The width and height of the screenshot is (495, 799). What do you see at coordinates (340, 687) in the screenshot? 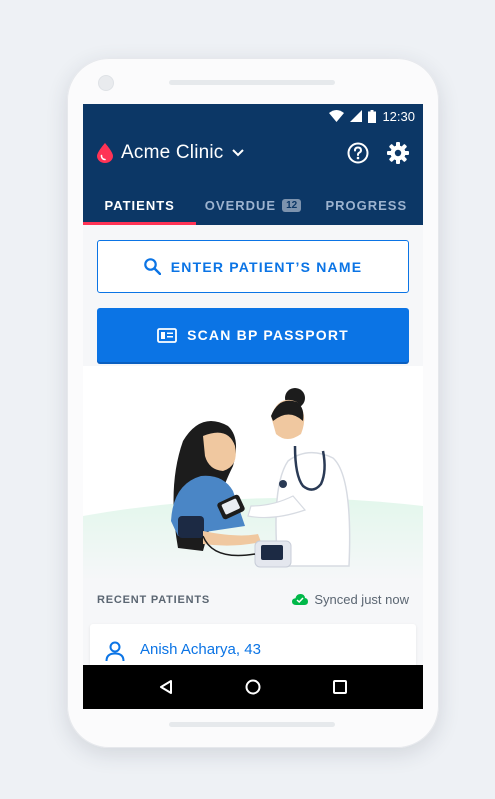
I see `recents-square-icon` at bounding box center [340, 687].